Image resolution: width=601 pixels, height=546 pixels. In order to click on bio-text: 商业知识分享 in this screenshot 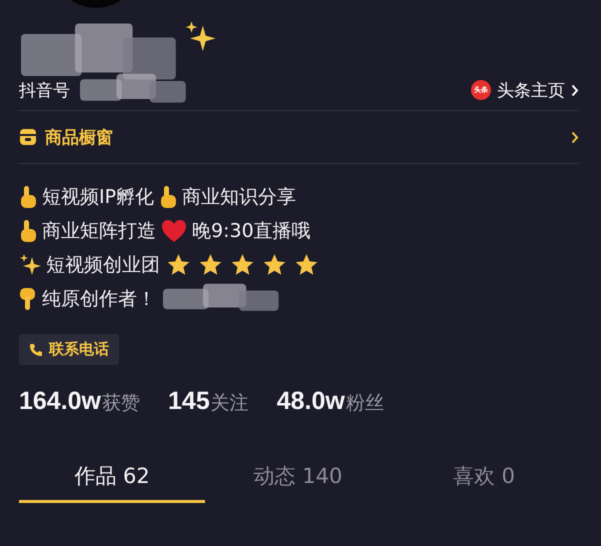, I will do `click(239, 197)`.